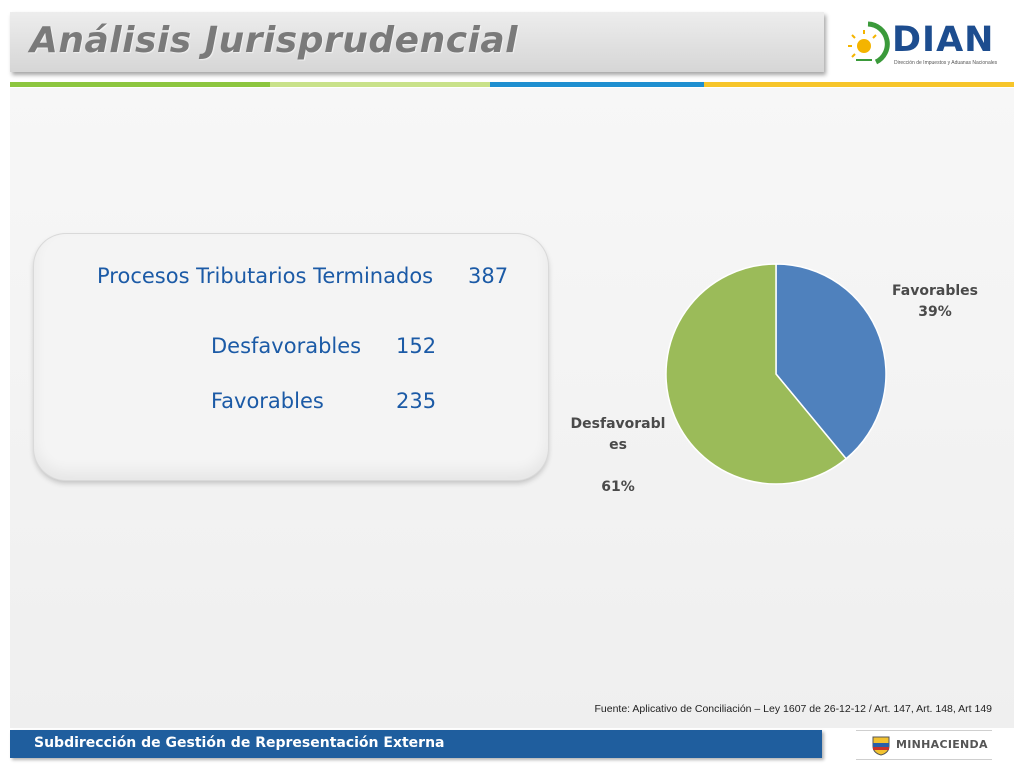 This screenshot has height=768, width=1024. I want to click on stripe-segment-lightgreen, so click(380, 84).